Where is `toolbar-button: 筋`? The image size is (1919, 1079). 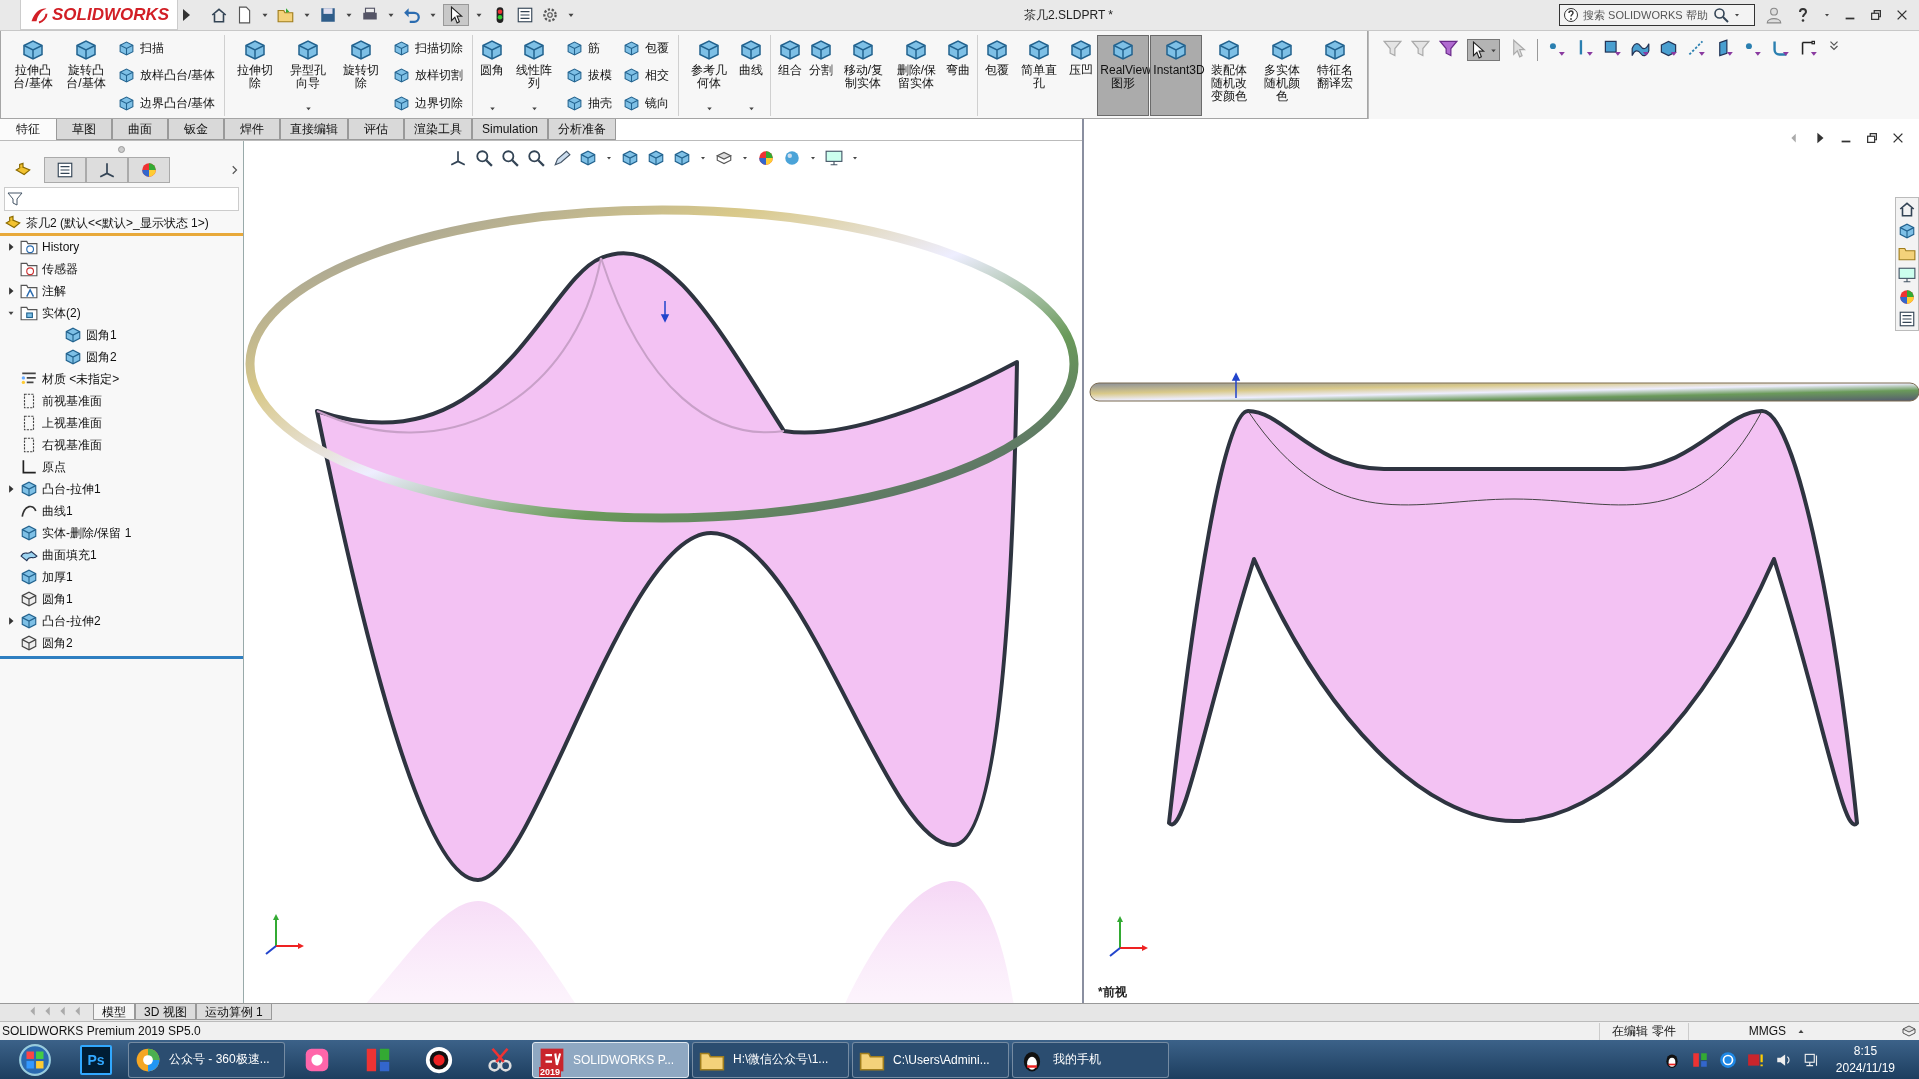 toolbar-button: 筋 is located at coordinates (589, 48).